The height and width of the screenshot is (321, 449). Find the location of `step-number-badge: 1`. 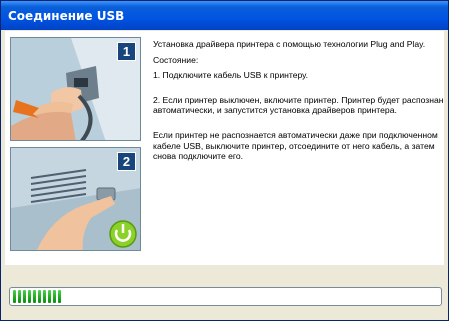

step-number-badge: 1 is located at coordinates (126, 51).